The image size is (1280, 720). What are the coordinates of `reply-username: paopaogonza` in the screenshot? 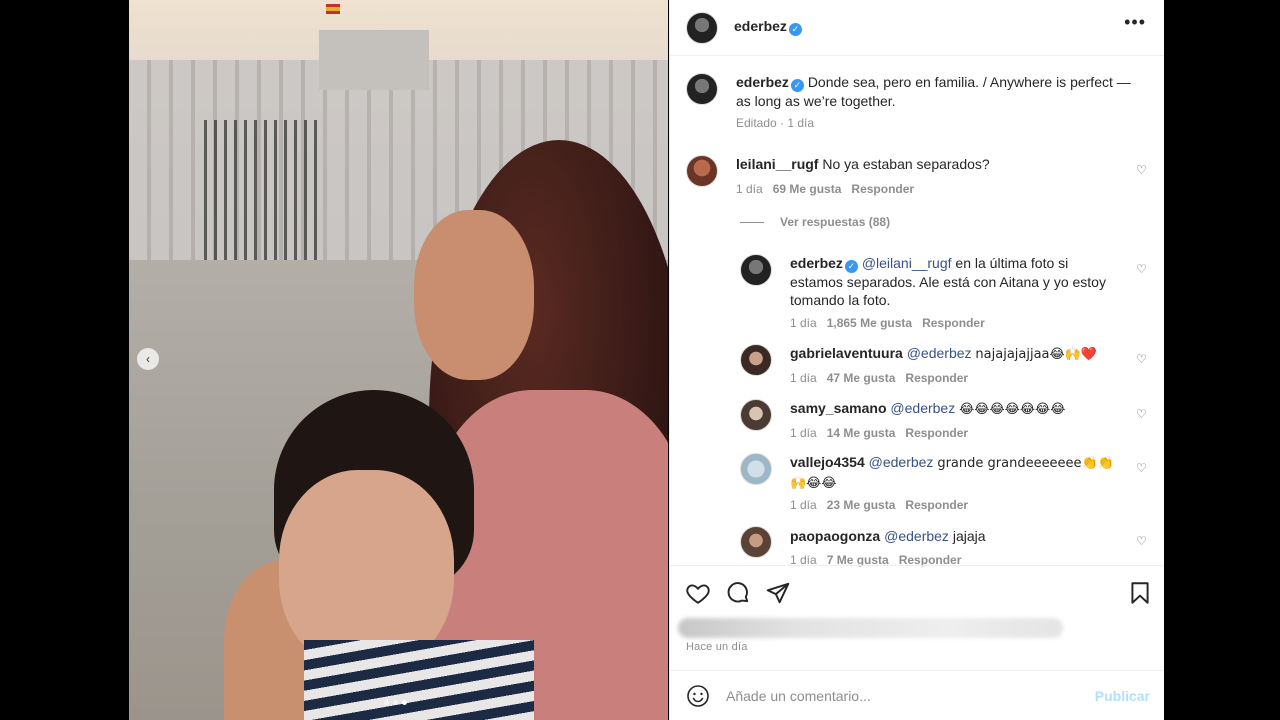 It's located at (835, 536).